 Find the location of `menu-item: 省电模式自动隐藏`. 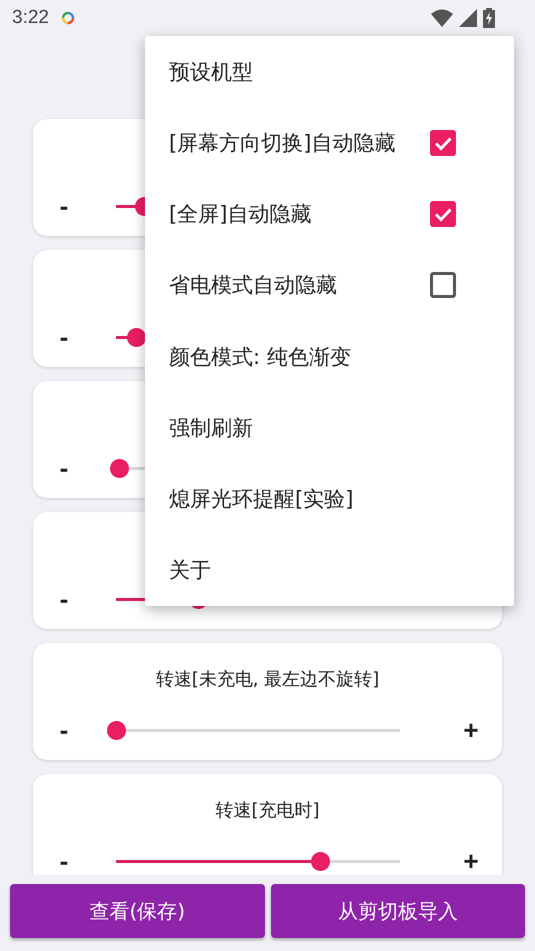

menu-item: 省电模式自动隐藏 is located at coordinates (329, 285).